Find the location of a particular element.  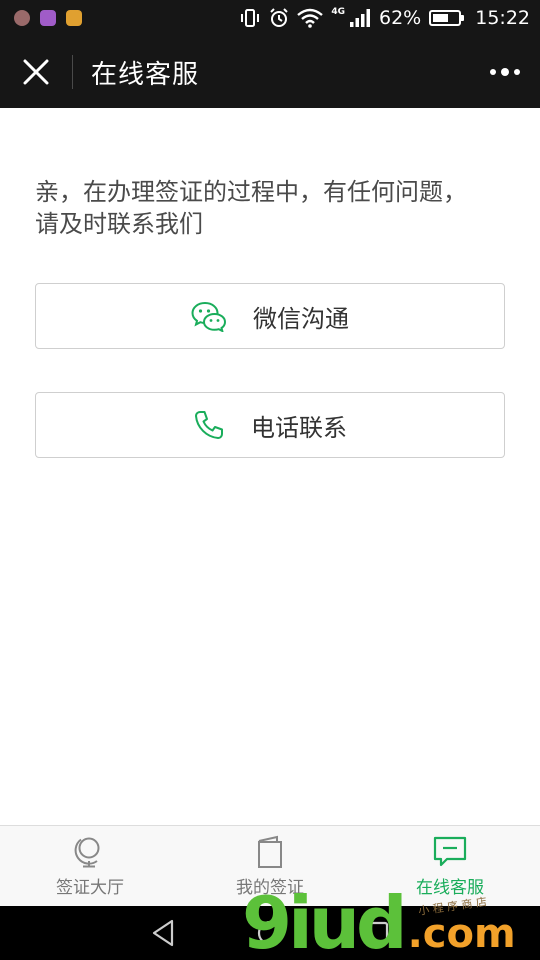

title-bar: 在线客服 is located at coordinates (270, 72).